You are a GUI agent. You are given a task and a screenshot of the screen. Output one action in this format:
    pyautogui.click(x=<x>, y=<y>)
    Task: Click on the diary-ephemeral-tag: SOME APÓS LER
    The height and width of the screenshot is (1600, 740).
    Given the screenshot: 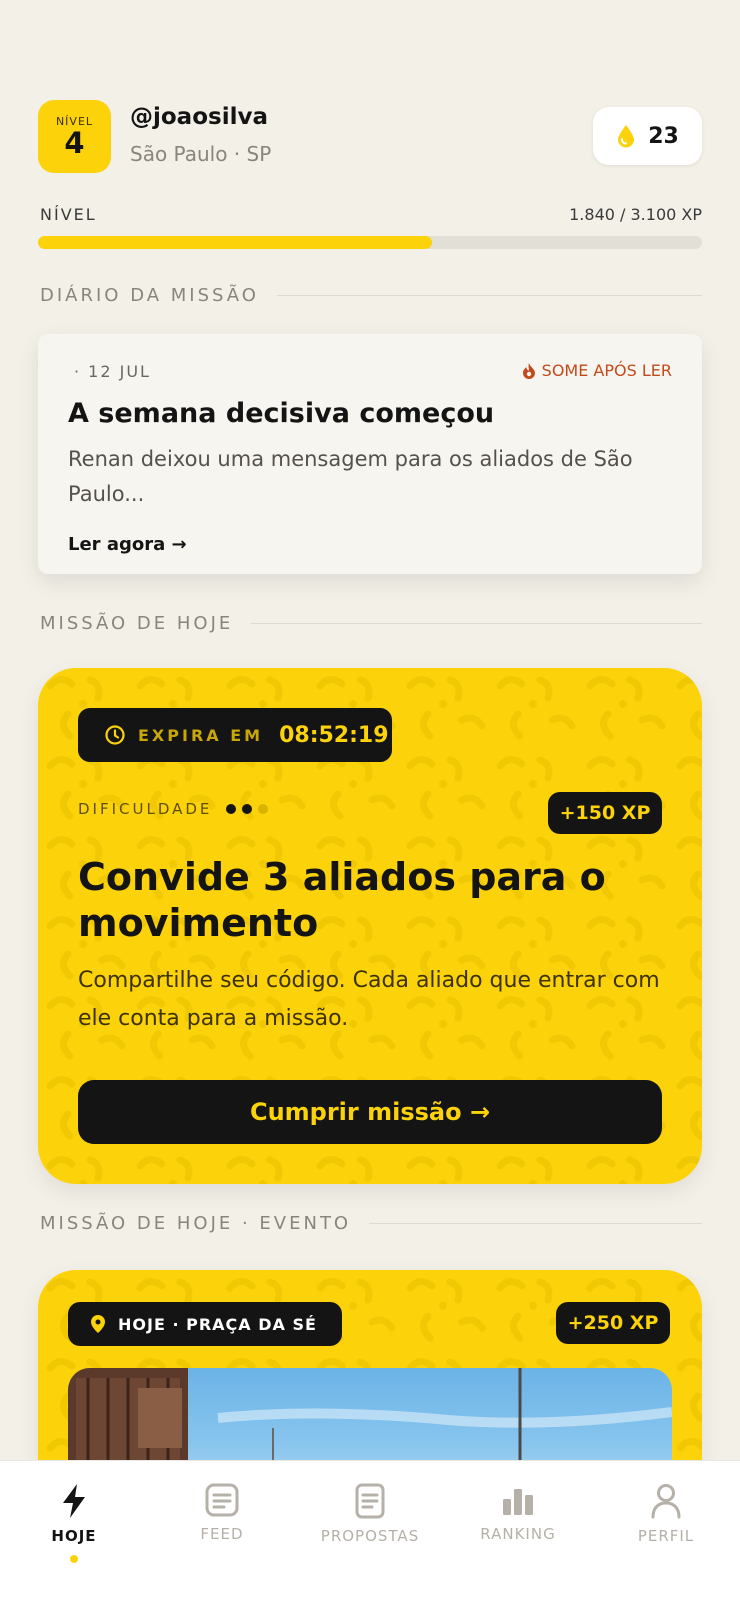 What is the action you would take?
    pyautogui.click(x=597, y=370)
    